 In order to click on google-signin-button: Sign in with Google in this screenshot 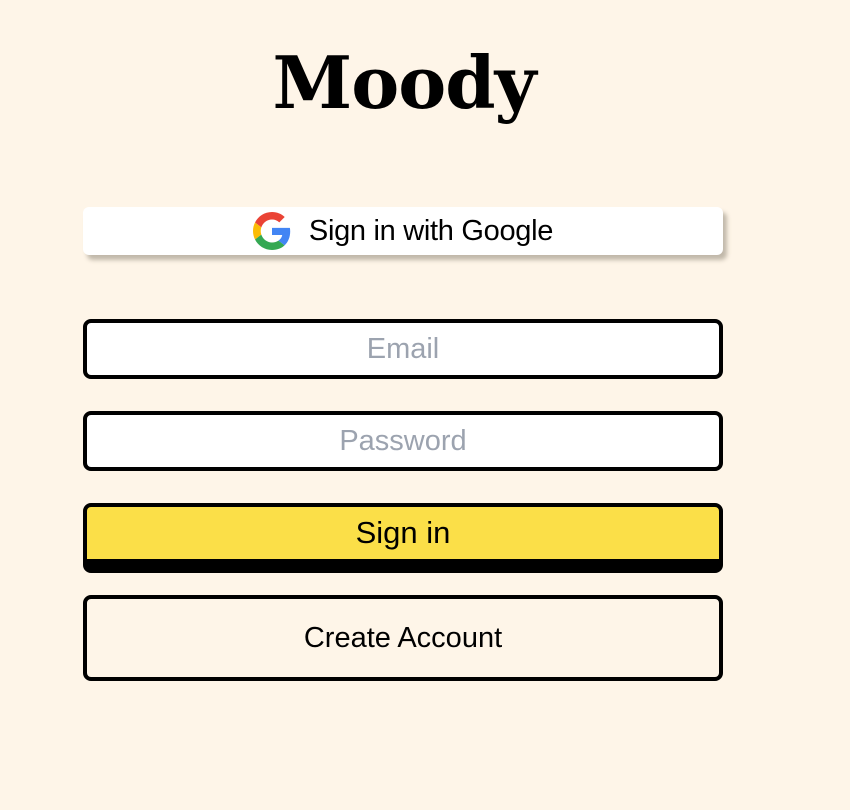, I will do `click(403, 231)`.